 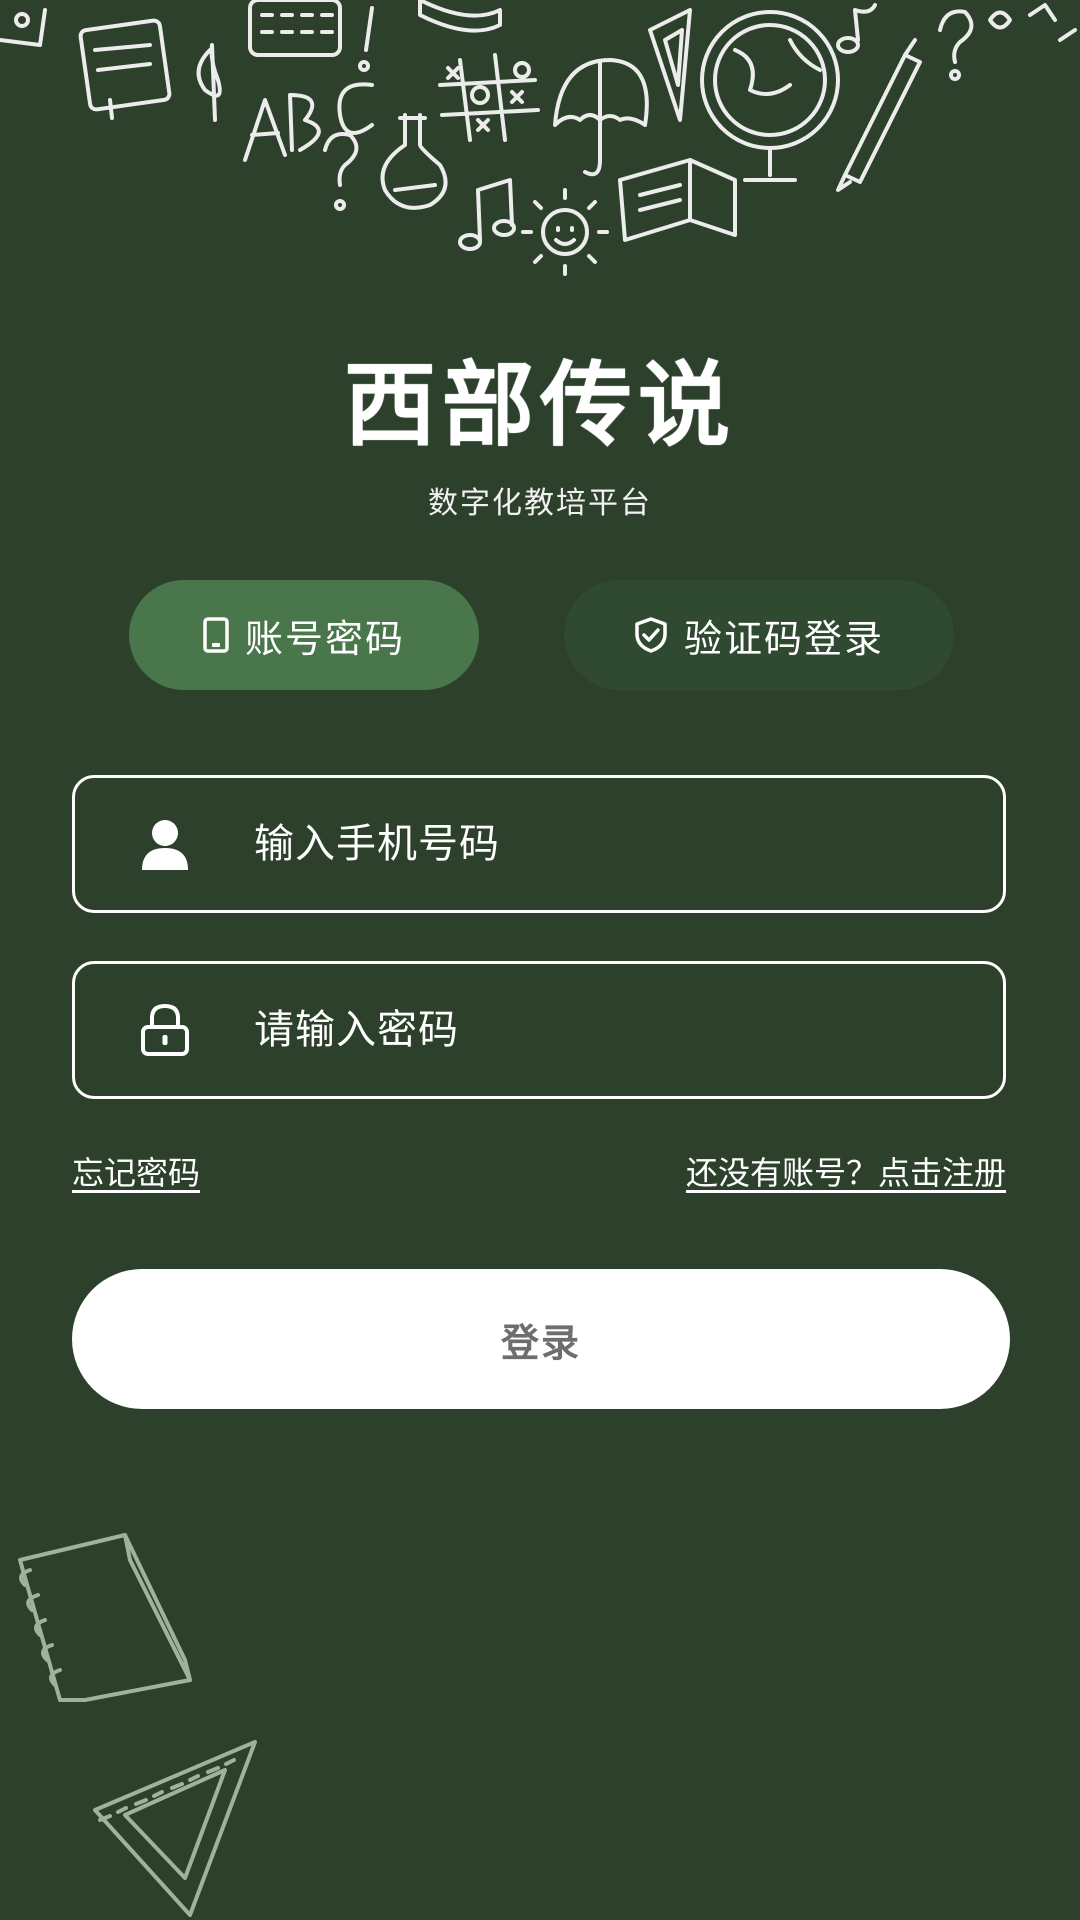 I want to click on password-field, so click(x=539, y=1030).